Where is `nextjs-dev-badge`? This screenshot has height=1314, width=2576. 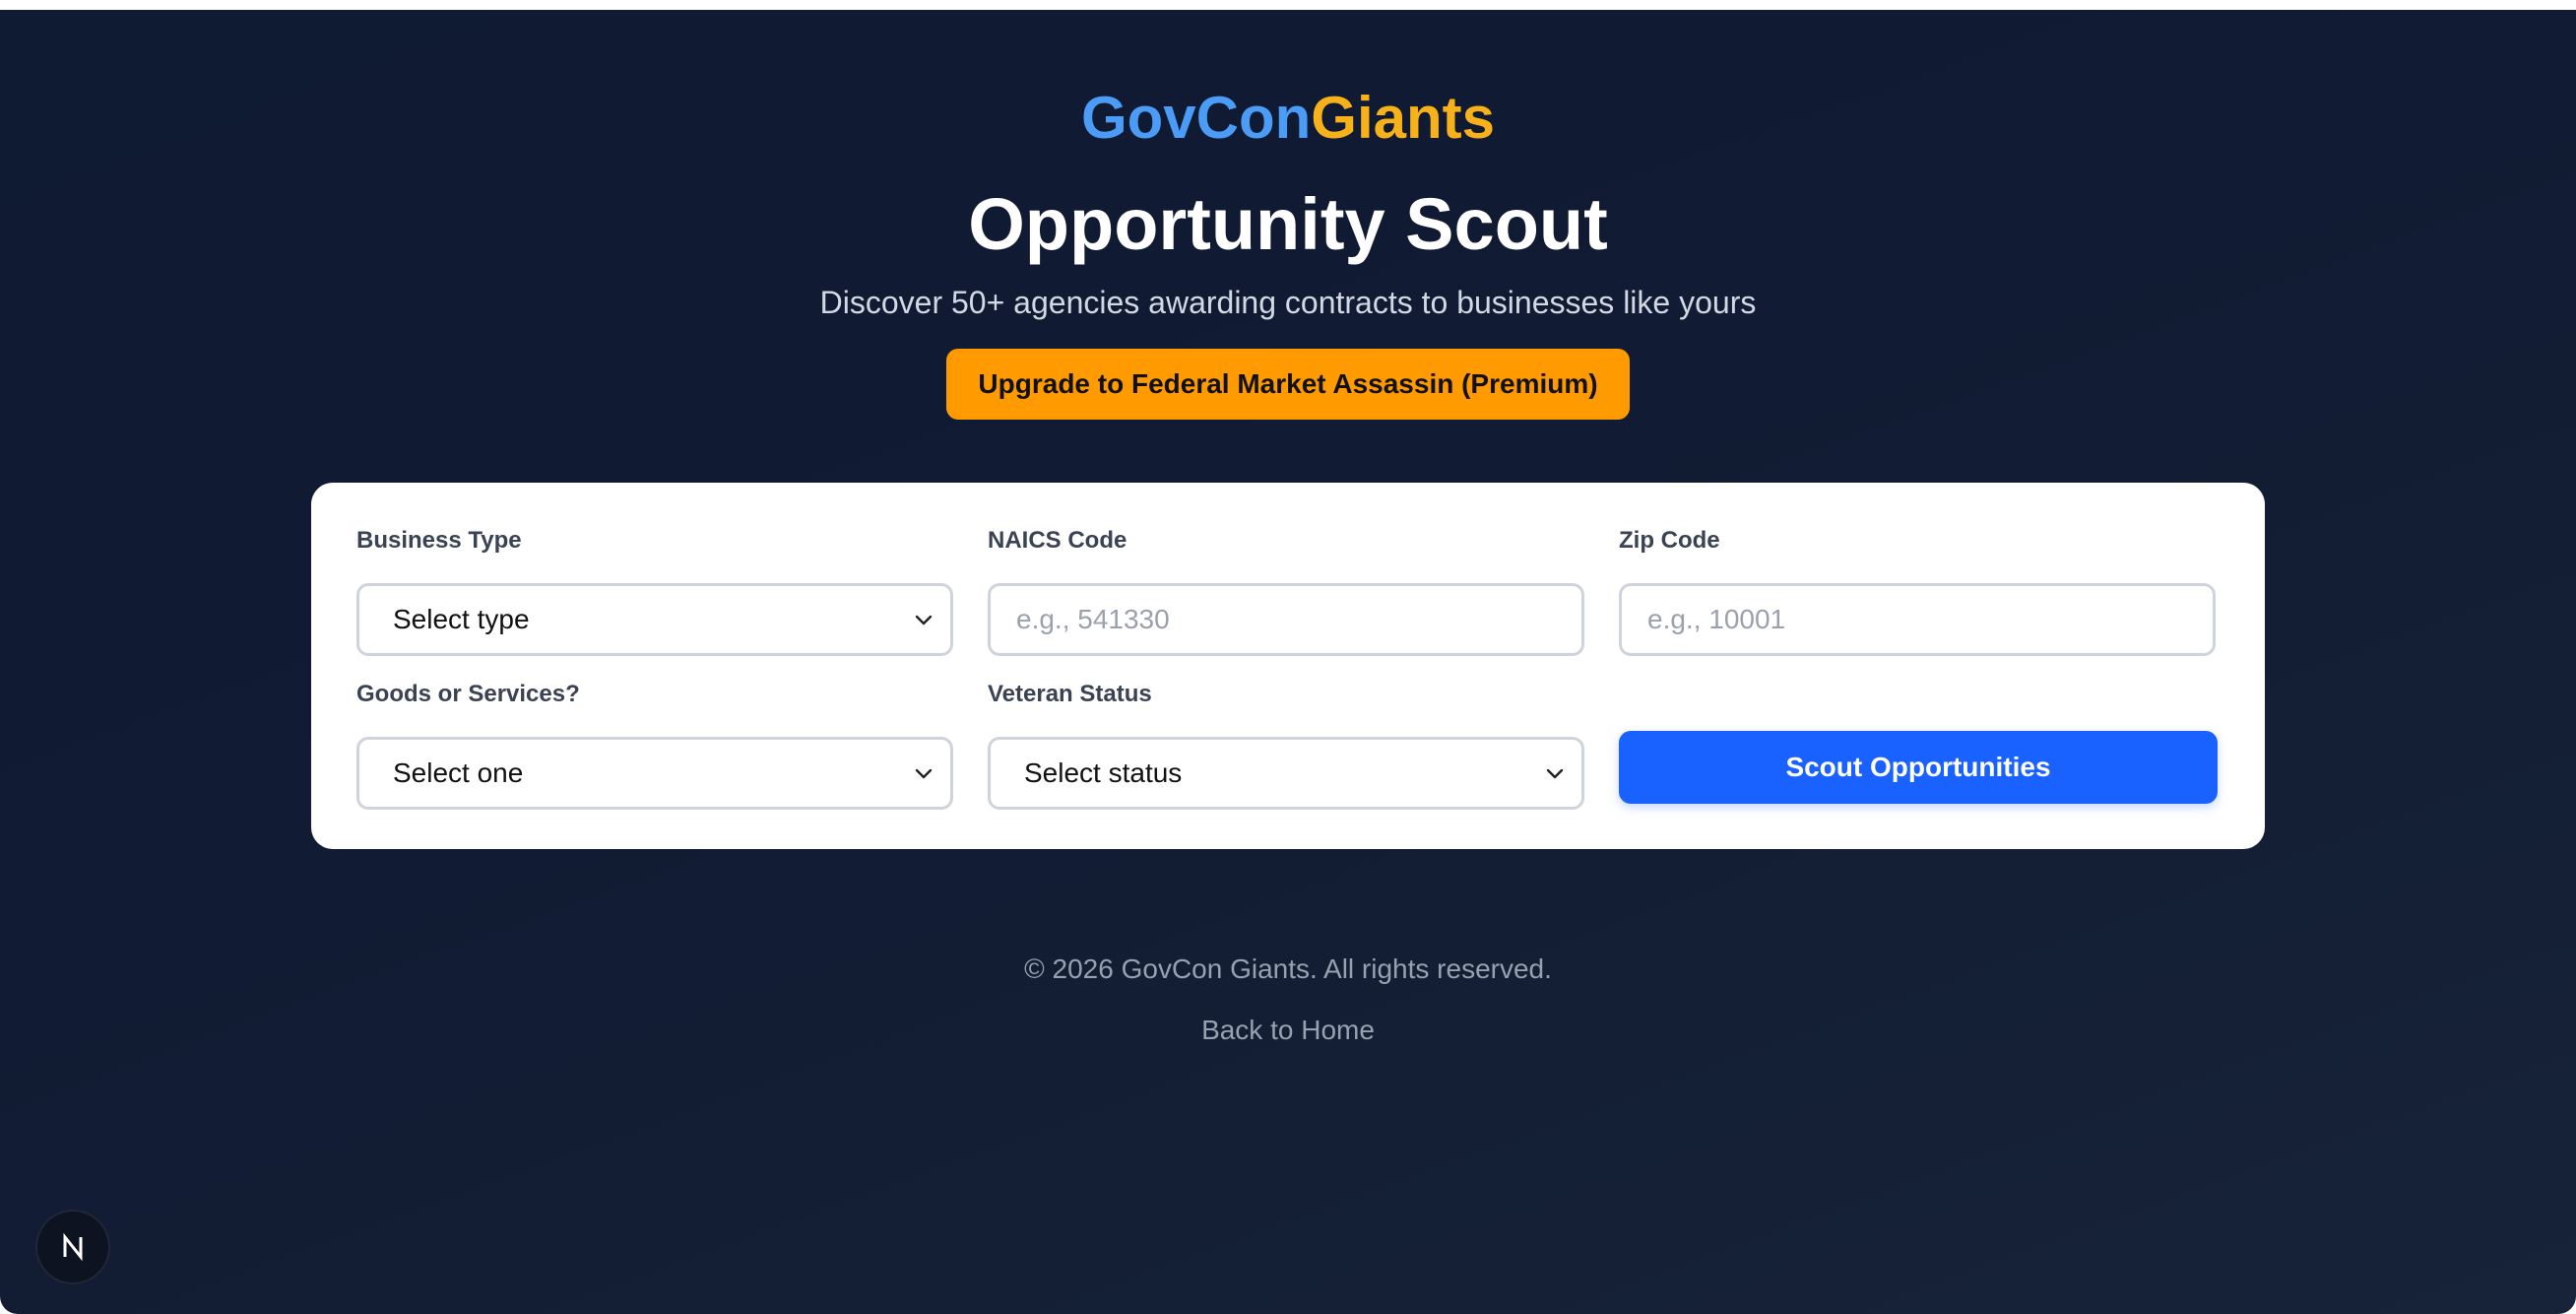
nextjs-dev-badge is located at coordinates (72, 1247).